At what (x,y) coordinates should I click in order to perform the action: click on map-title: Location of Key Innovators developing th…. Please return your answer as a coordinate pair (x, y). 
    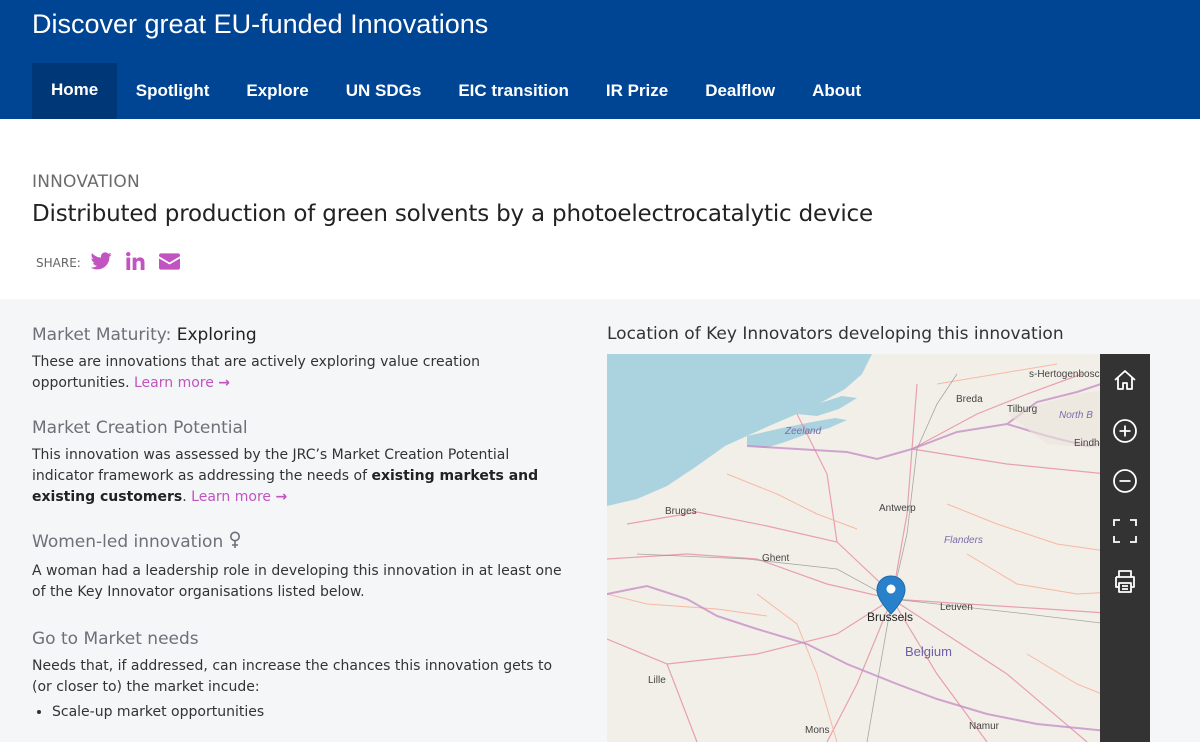
    Looking at the image, I should click on (835, 334).